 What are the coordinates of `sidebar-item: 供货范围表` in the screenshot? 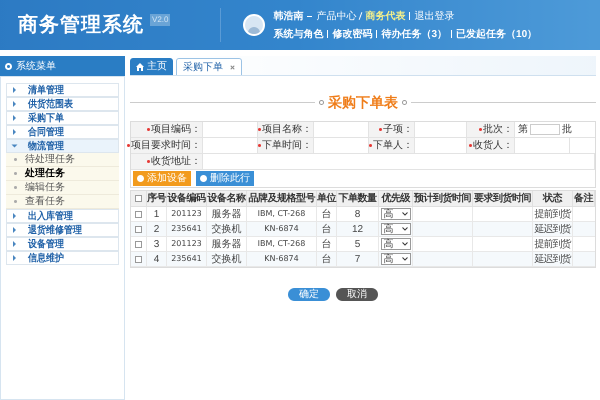 It's located at (62, 104).